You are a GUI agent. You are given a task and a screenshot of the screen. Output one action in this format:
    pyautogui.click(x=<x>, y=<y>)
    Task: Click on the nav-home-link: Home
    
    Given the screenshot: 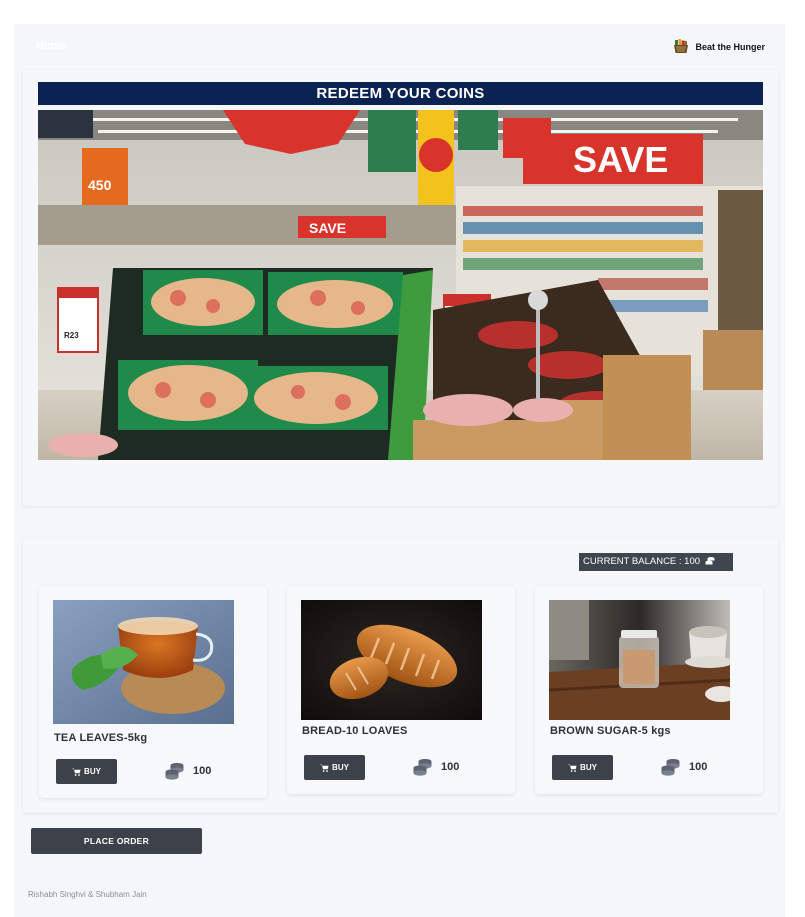 What is the action you would take?
    pyautogui.click(x=51, y=46)
    